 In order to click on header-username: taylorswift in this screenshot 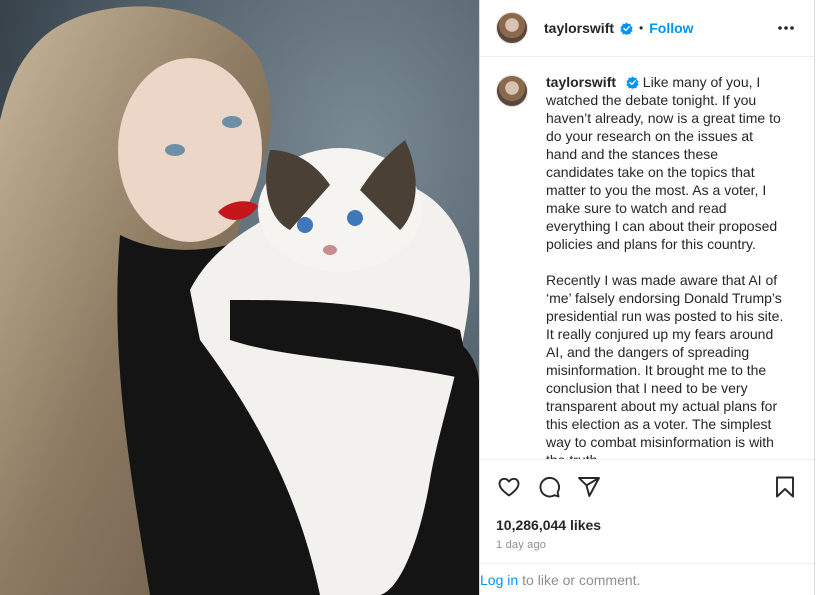, I will do `click(579, 28)`.